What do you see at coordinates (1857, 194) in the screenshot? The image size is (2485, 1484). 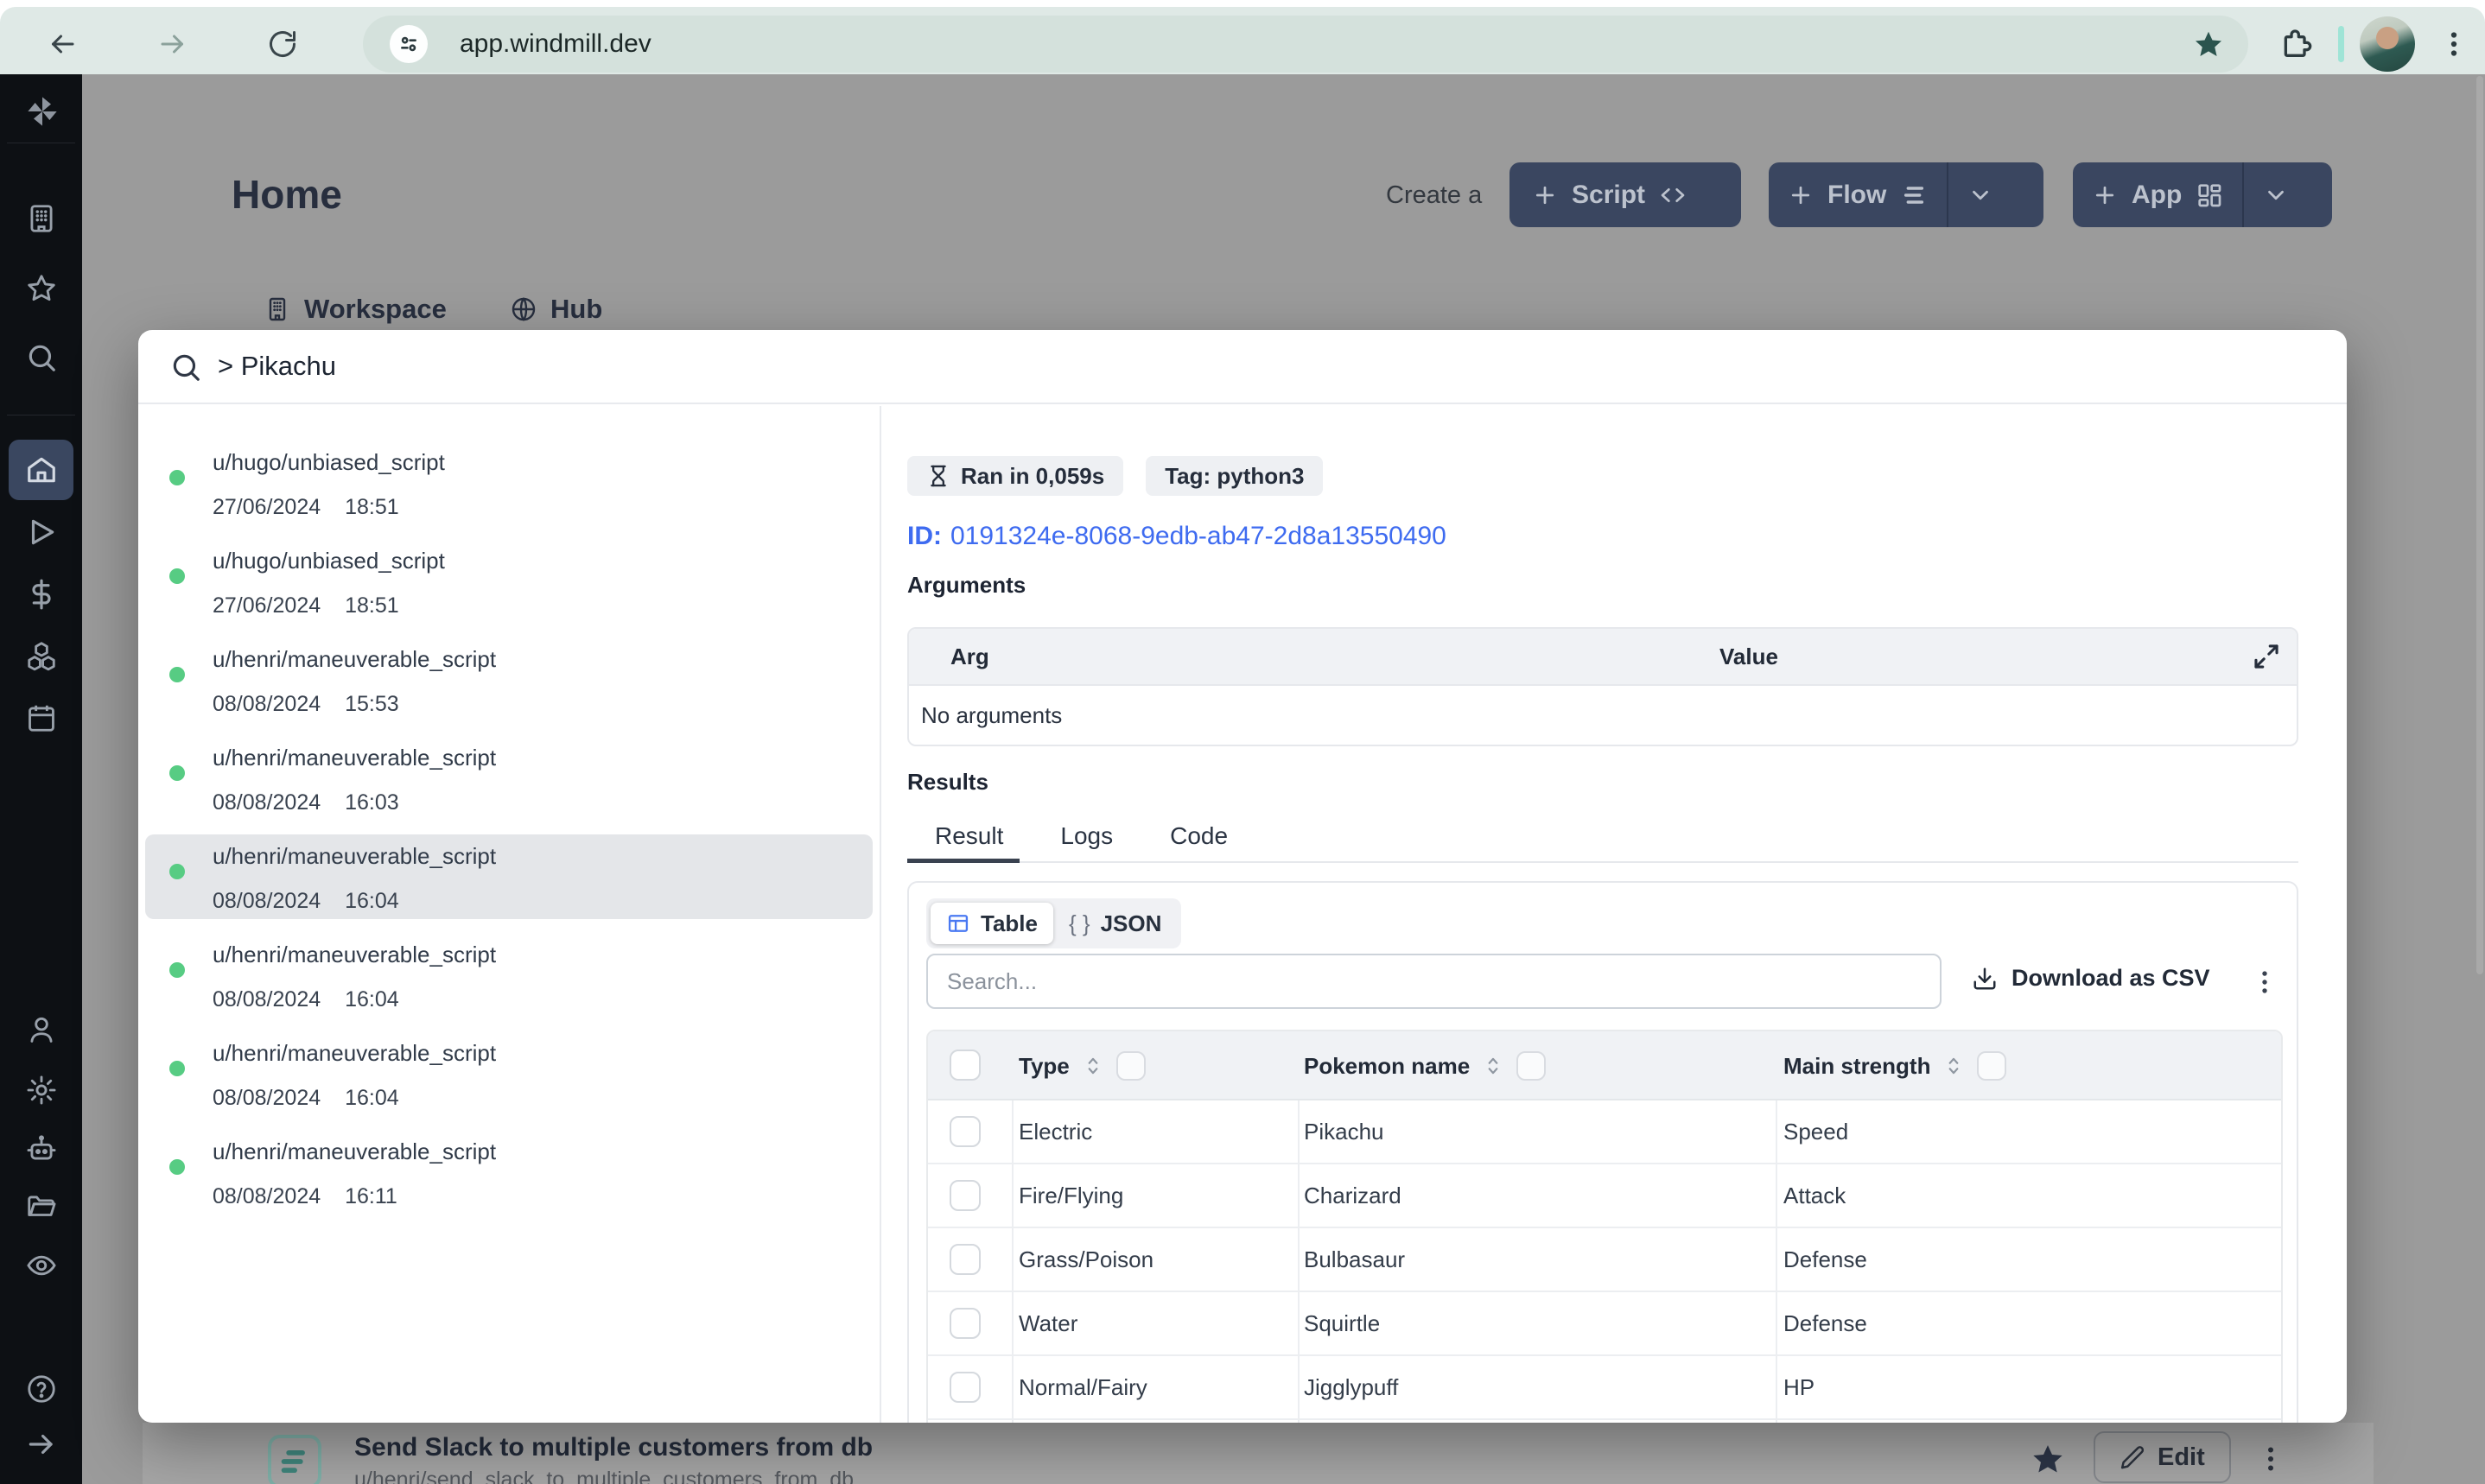 I see `create-flow-label: Flow` at bounding box center [1857, 194].